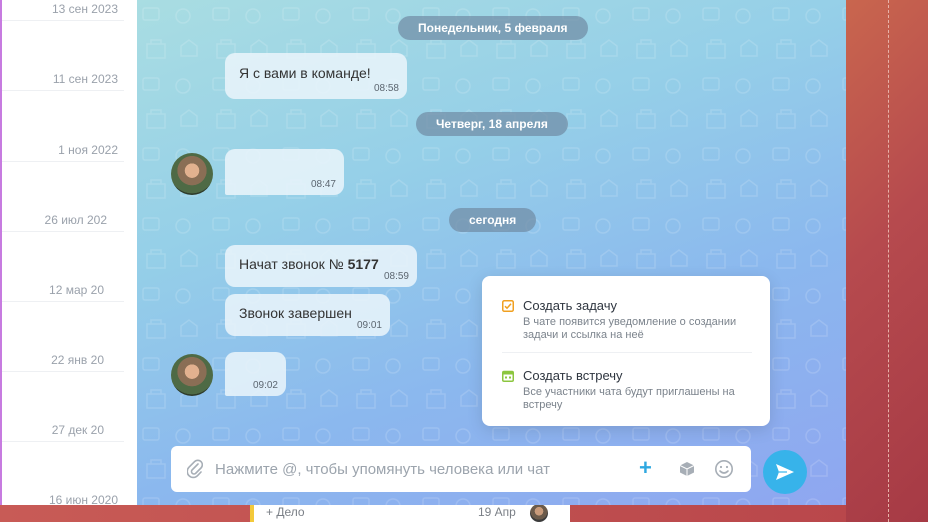 This screenshot has height=522, width=928. I want to click on menu-divider, so click(627, 352).